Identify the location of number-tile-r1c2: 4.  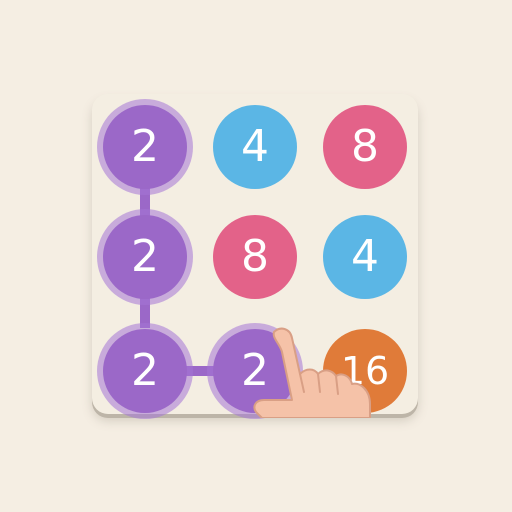
(365, 257).